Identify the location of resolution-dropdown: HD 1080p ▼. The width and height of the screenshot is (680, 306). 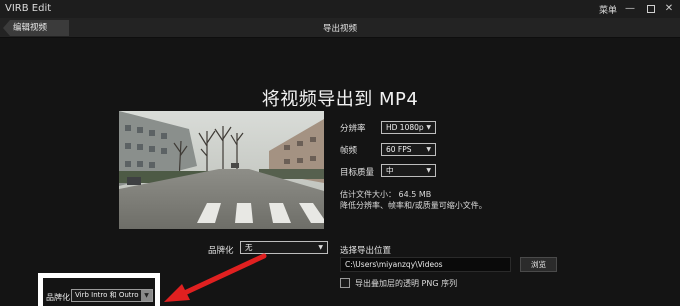
(408, 127).